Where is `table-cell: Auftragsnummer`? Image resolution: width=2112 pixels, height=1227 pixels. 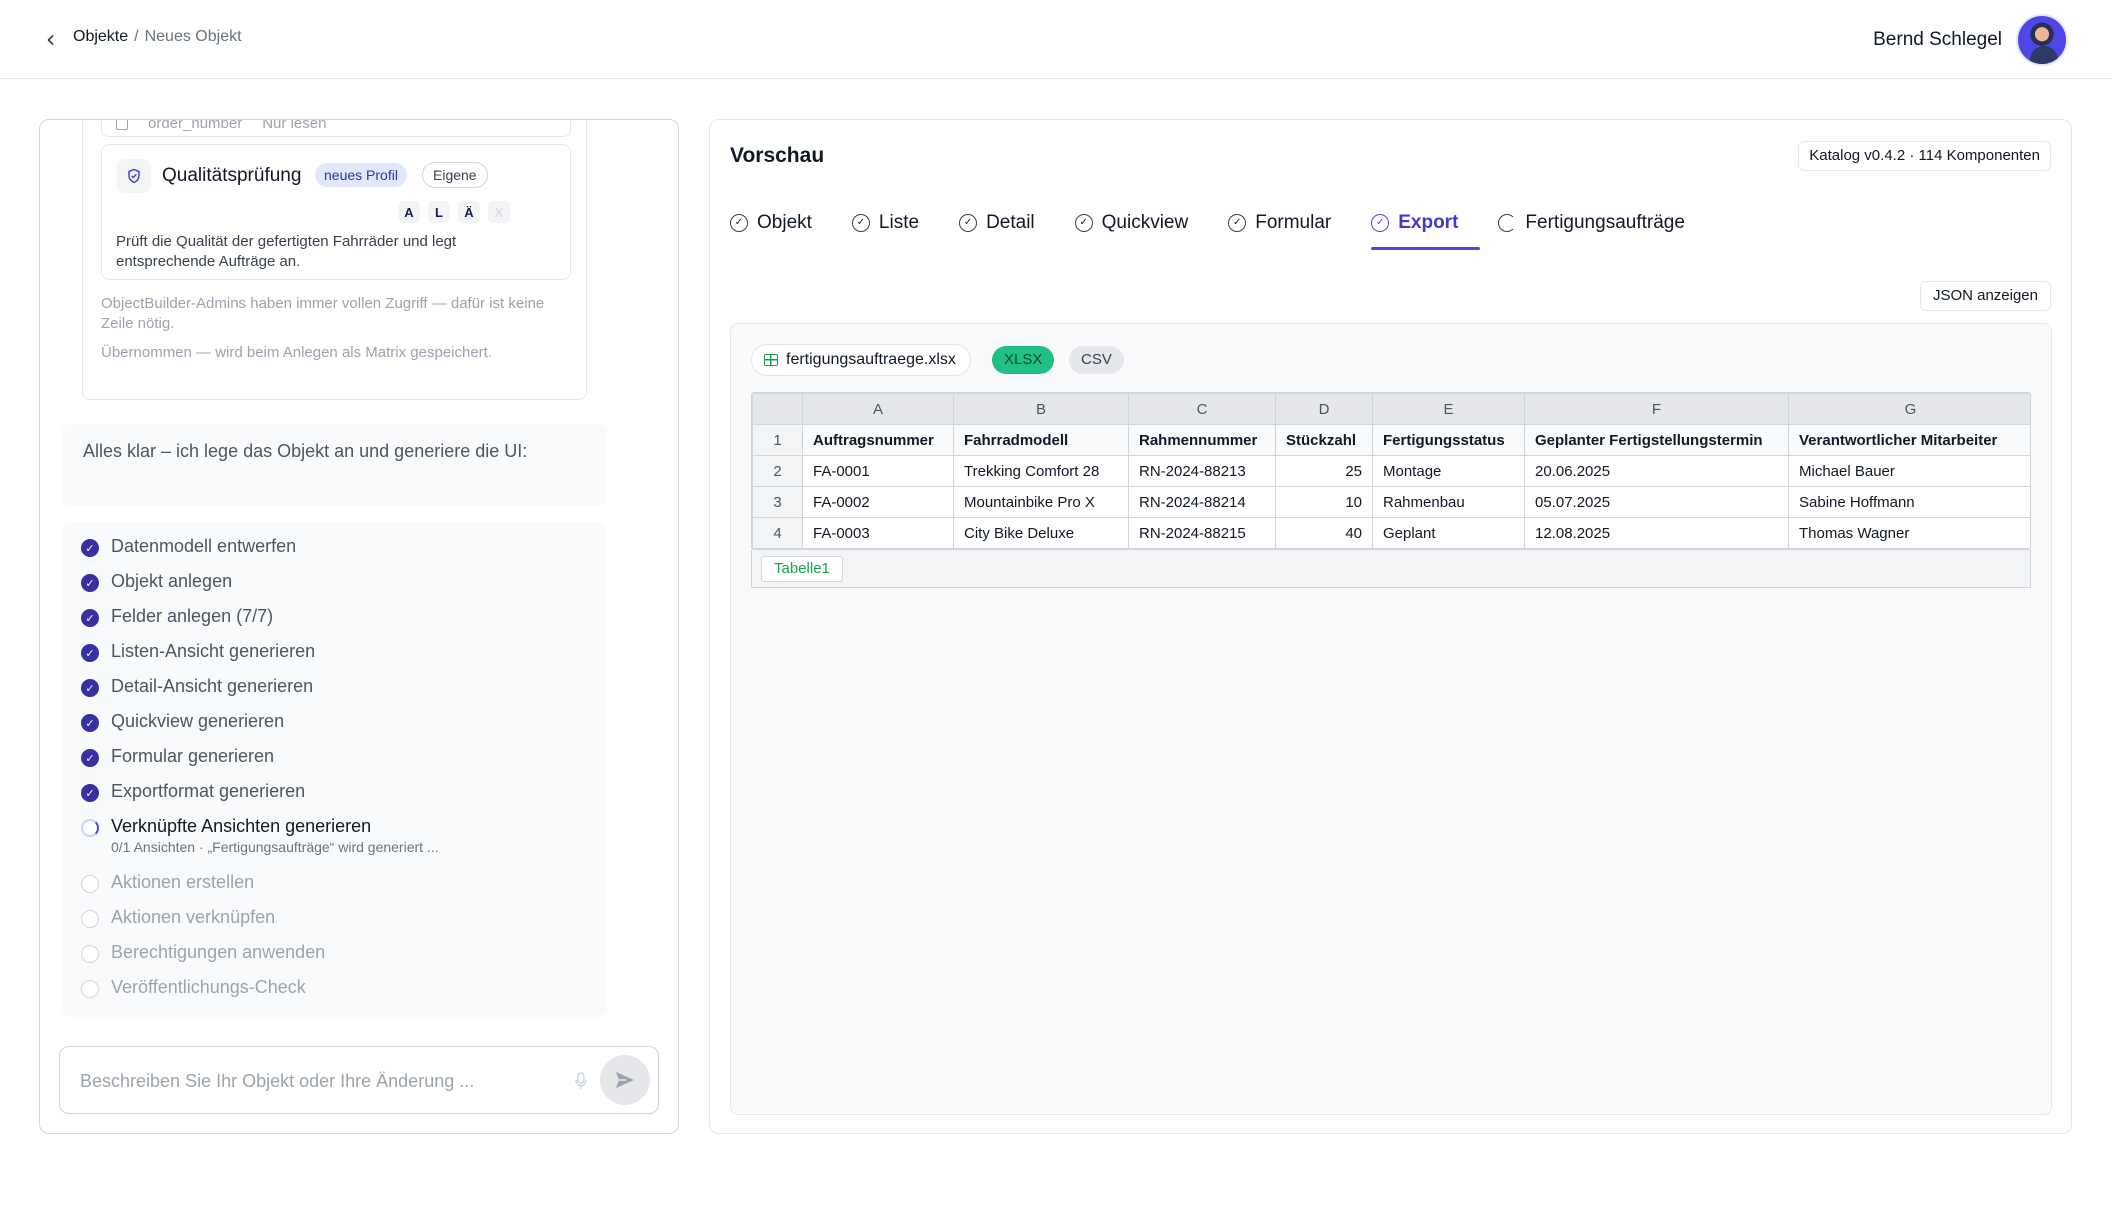
table-cell: Auftragsnummer is located at coordinates (878, 440).